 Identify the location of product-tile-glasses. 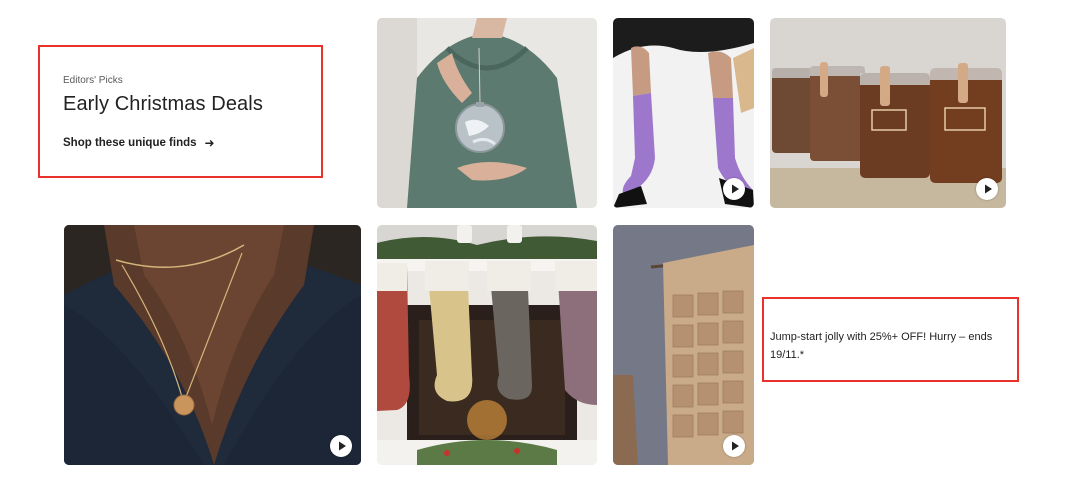
(888, 113).